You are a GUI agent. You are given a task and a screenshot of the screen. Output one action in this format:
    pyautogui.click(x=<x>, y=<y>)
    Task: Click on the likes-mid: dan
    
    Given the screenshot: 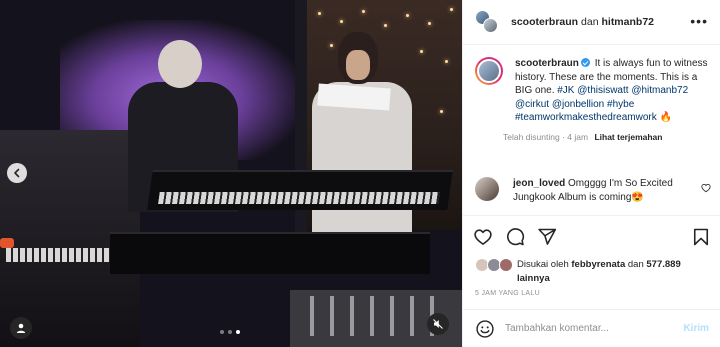 What is the action you would take?
    pyautogui.click(x=635, y=264)
    